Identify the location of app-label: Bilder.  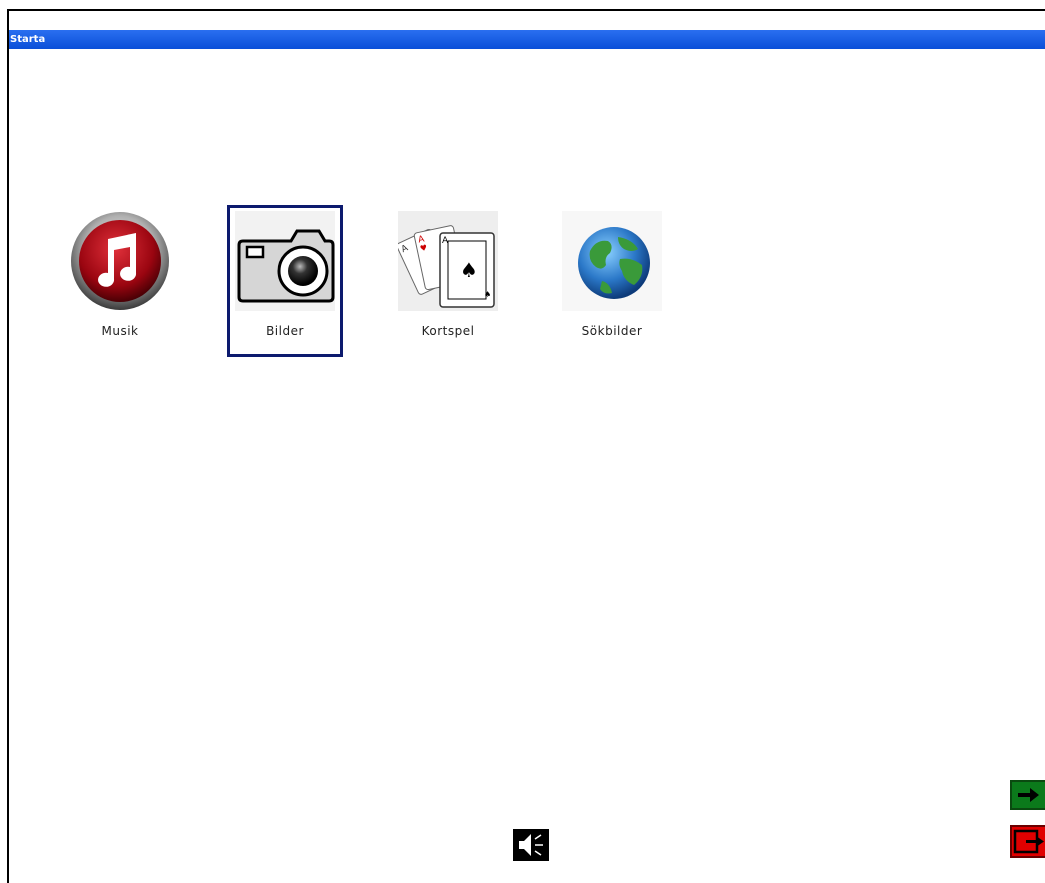
(285, 331).